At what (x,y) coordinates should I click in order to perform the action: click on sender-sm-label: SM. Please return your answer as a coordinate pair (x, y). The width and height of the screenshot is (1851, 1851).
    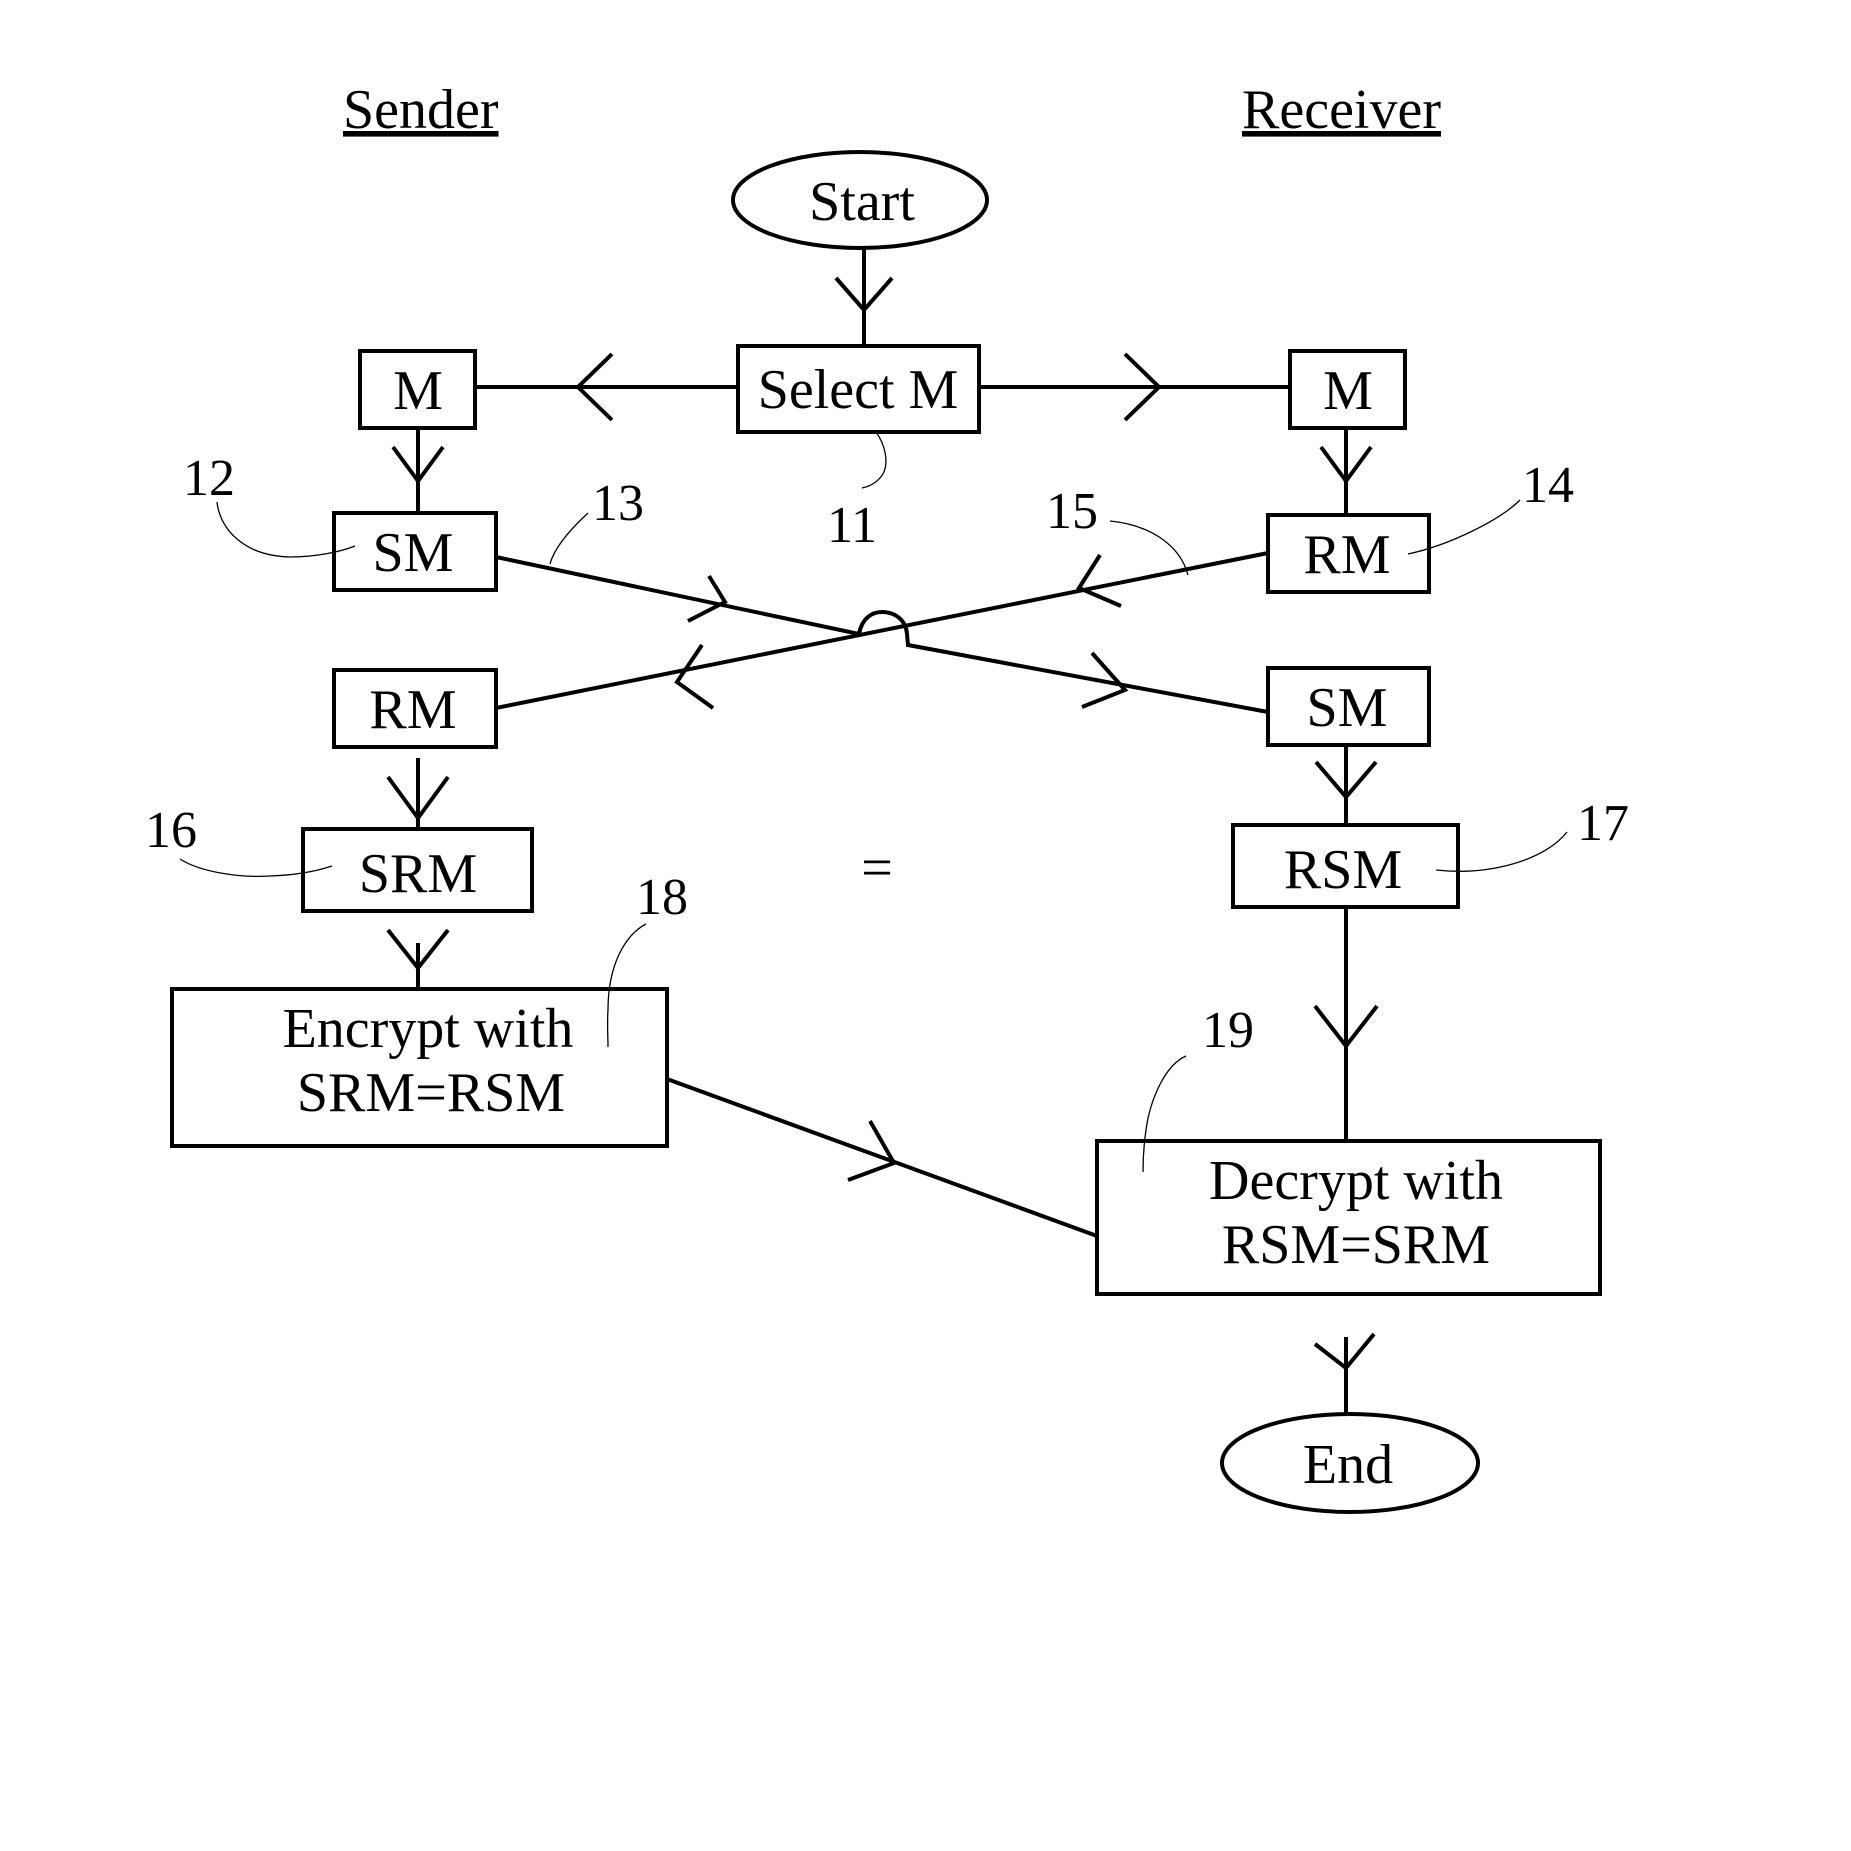
    Looking at the image, I should click on (413, 553).